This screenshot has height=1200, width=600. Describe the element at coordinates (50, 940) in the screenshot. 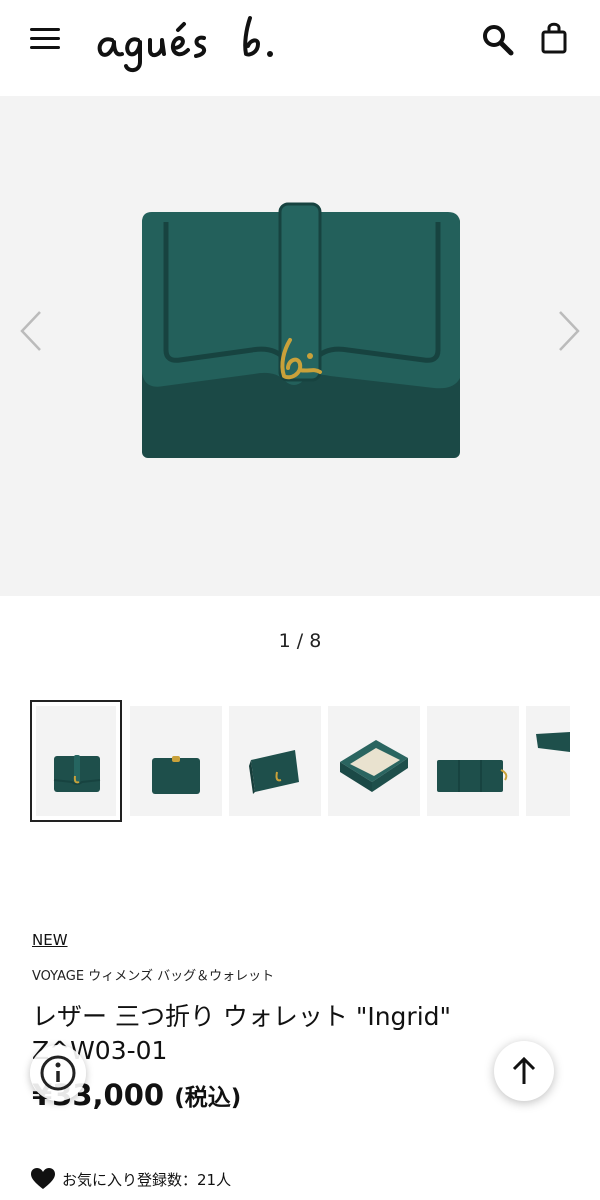

I see `new-badge: NEW` at that location.